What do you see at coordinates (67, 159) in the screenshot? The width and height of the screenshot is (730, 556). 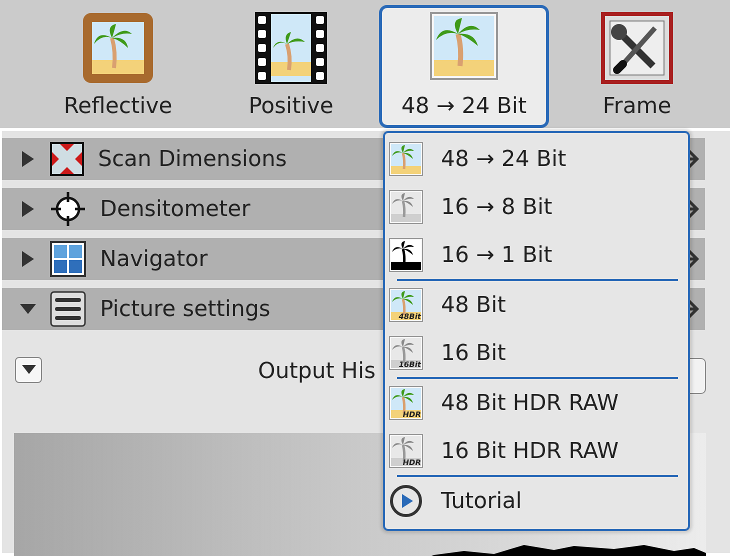 I see `scan-area-icon` at bounding box center [67, 159].